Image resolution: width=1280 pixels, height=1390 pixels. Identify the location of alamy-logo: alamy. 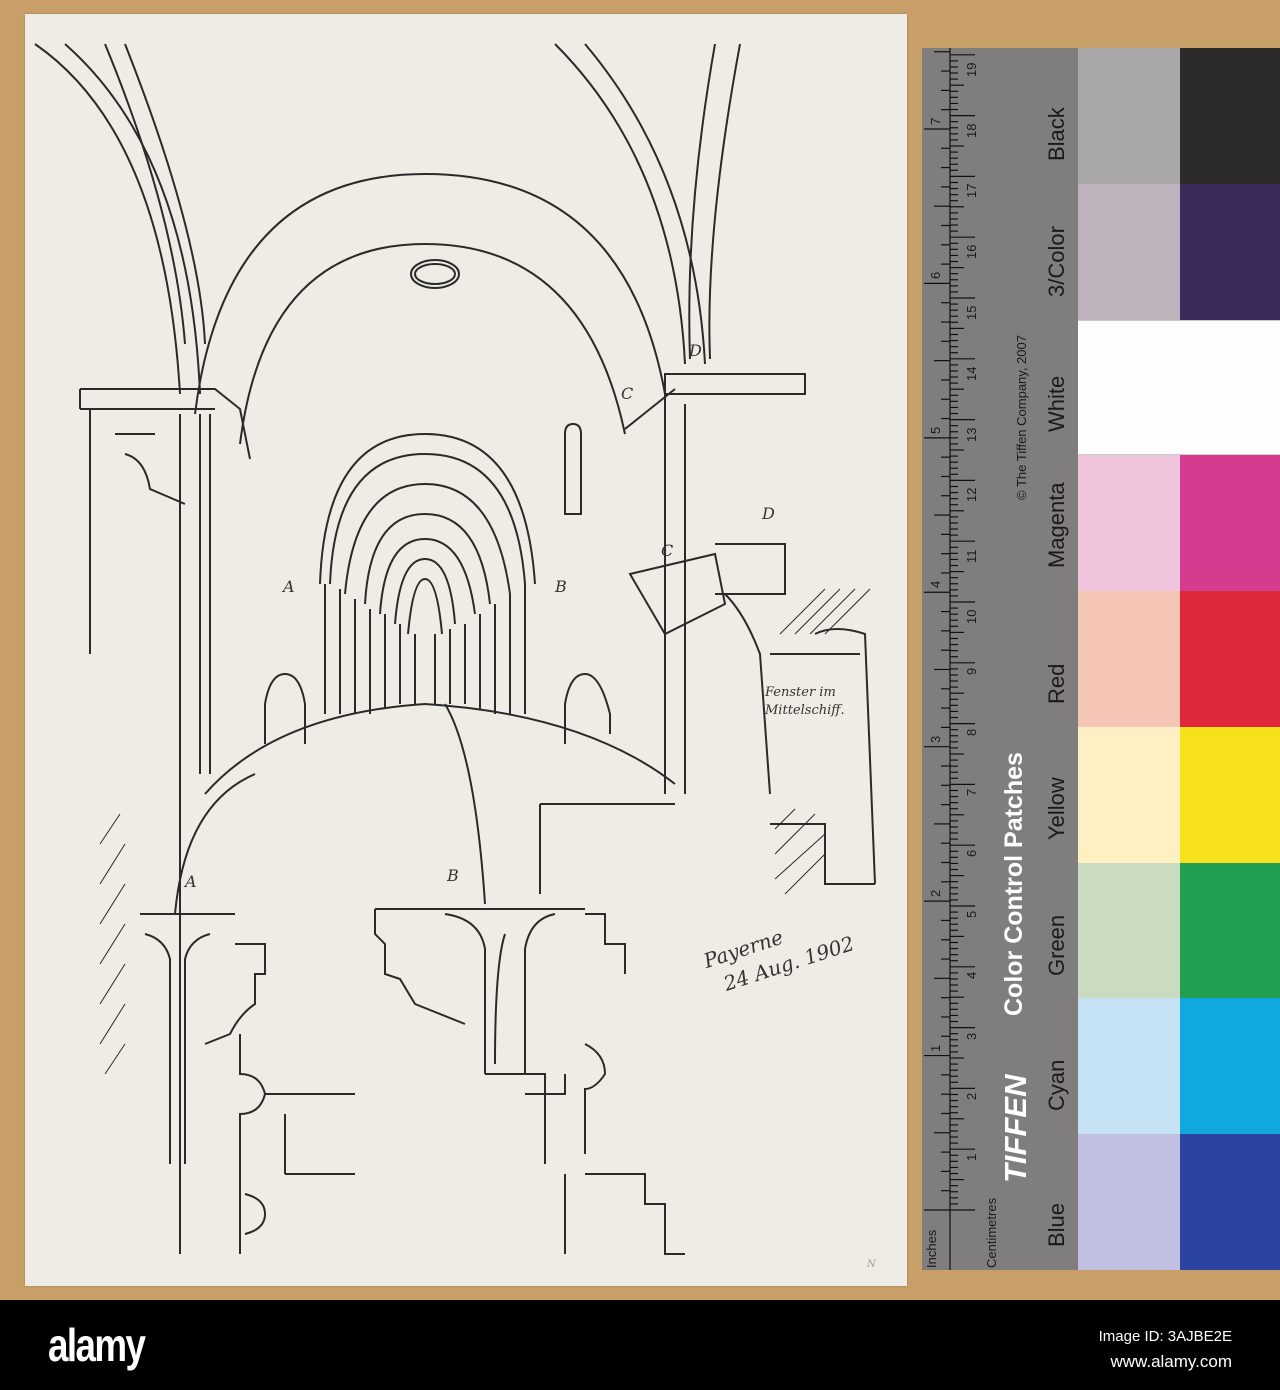
(97, 1345).